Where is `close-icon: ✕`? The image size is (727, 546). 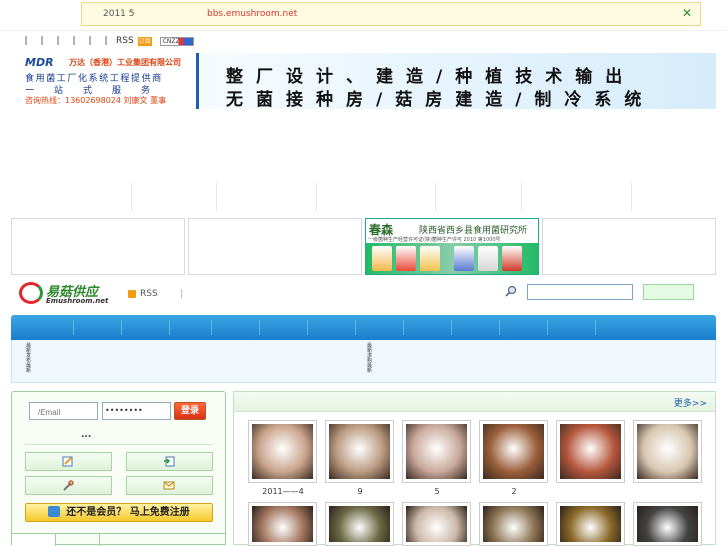
close-icon: ✕ is located at coordinates (687, 14).